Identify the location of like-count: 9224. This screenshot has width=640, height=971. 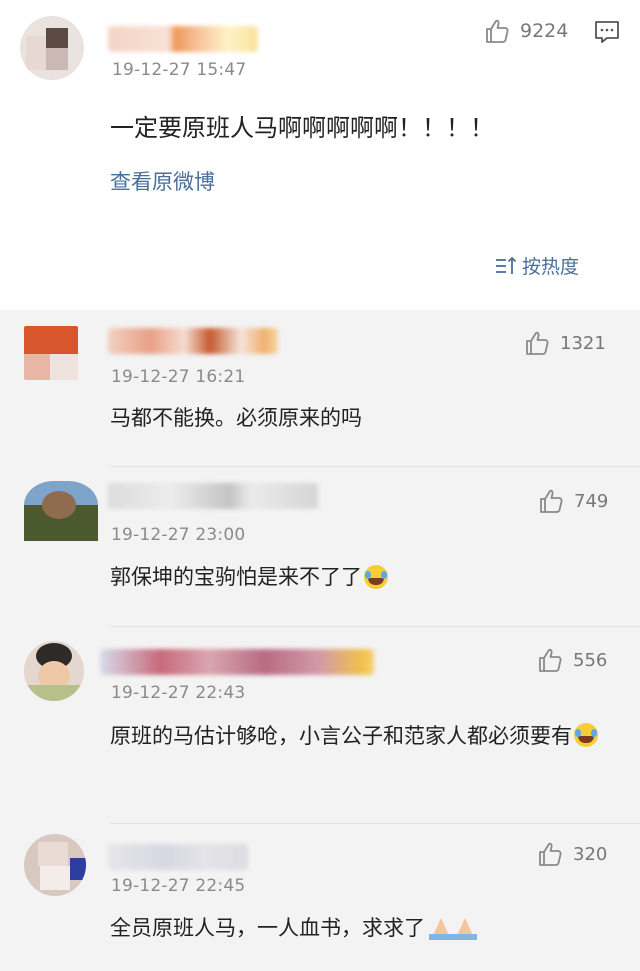
(544, 31).